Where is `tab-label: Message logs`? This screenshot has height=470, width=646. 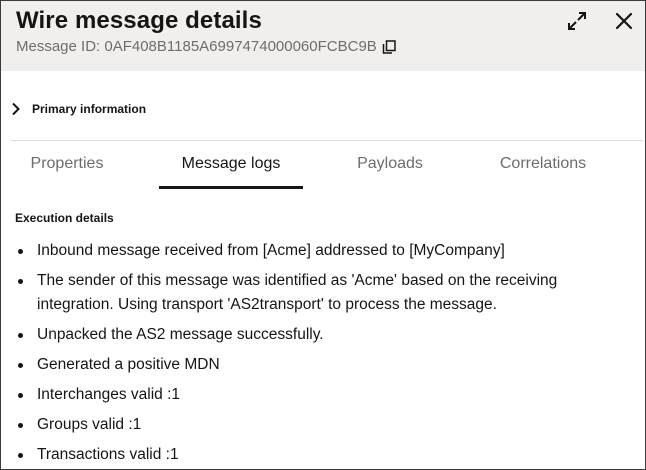
tab-label: Message logs is located at coordinates (231, 163).